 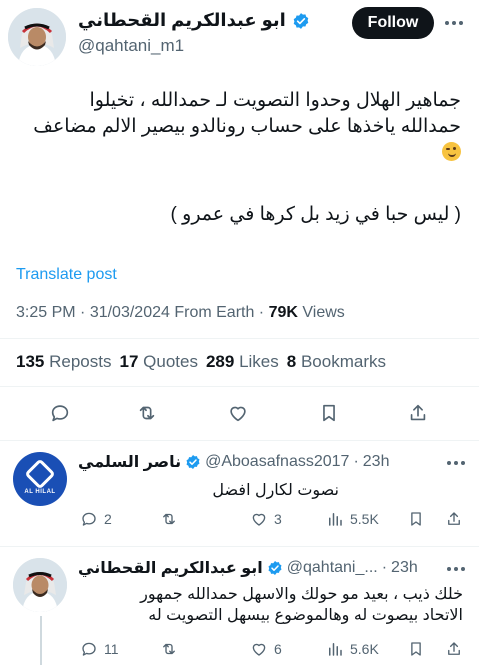 I want to click on tweet-quote-line: ( ليس حبا في زيد بل كرها في عمرو ), so click(x=315, y=214).